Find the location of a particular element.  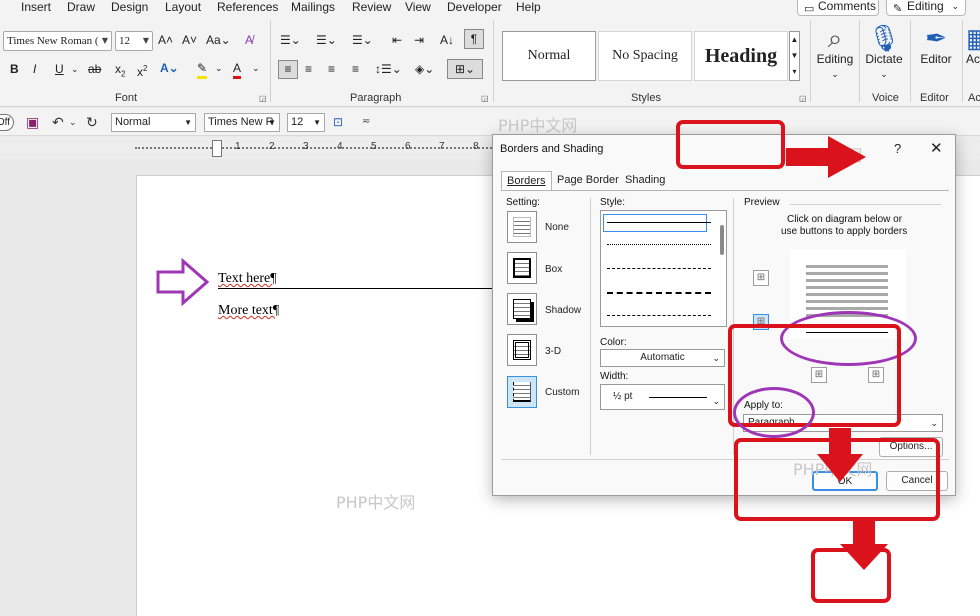

tab-shading: Shading is located at coordinates (645, 181).